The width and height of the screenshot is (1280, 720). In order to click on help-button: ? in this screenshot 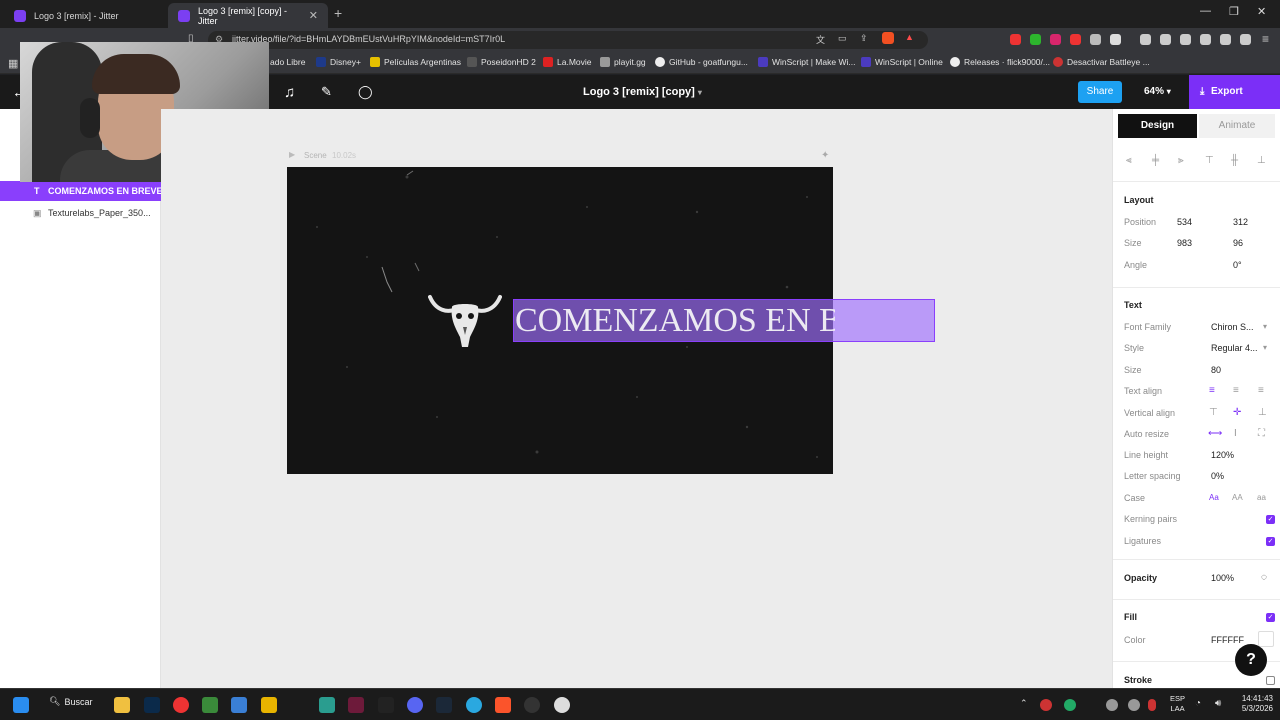, I will do `click(1251, 660)`.